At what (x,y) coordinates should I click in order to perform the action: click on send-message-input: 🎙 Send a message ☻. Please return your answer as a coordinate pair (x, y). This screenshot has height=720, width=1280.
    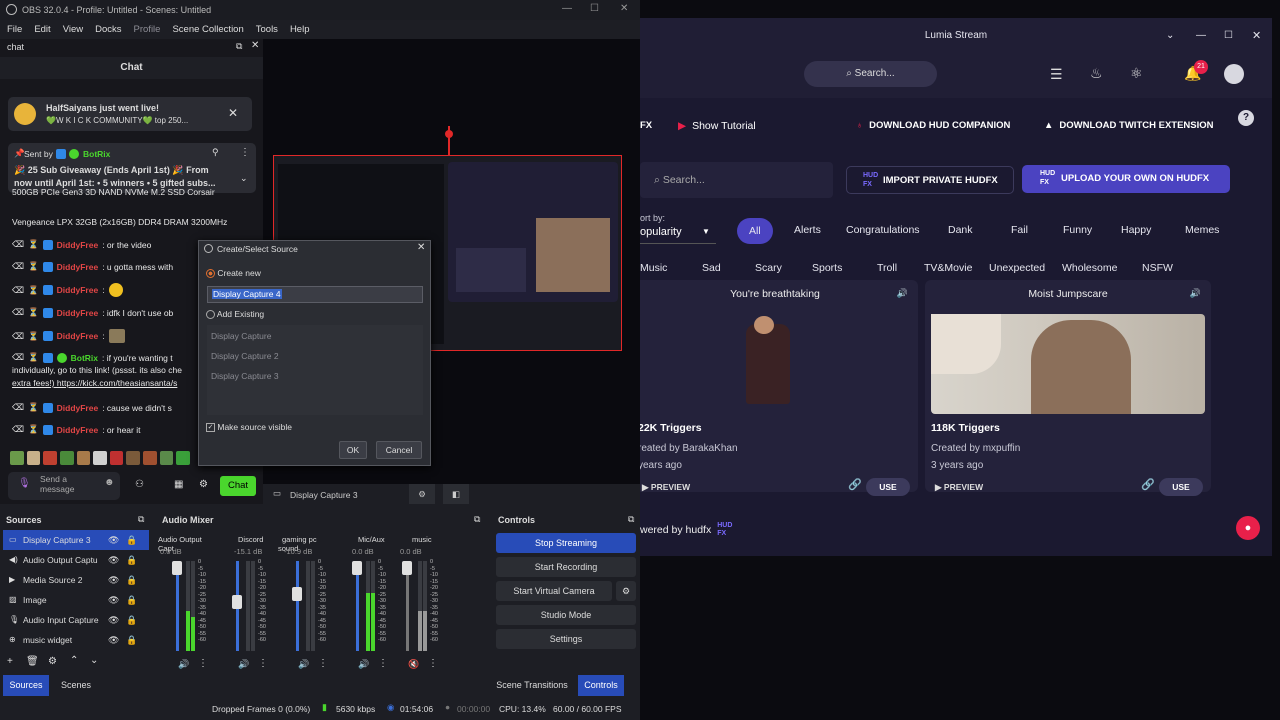
    Looking at the image, I should click on (64, 486).